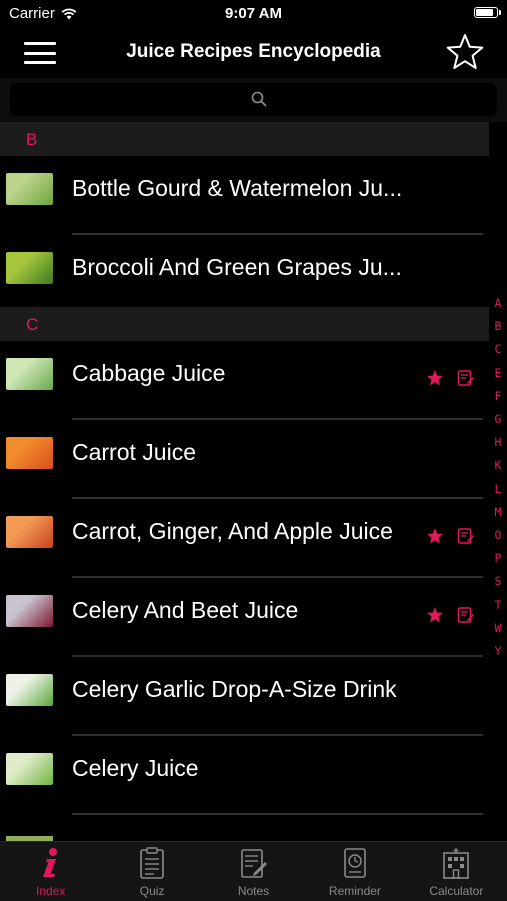 This screenshot has height=901, width=507. I want to click on index-letter-o: O, so click(498, 535).